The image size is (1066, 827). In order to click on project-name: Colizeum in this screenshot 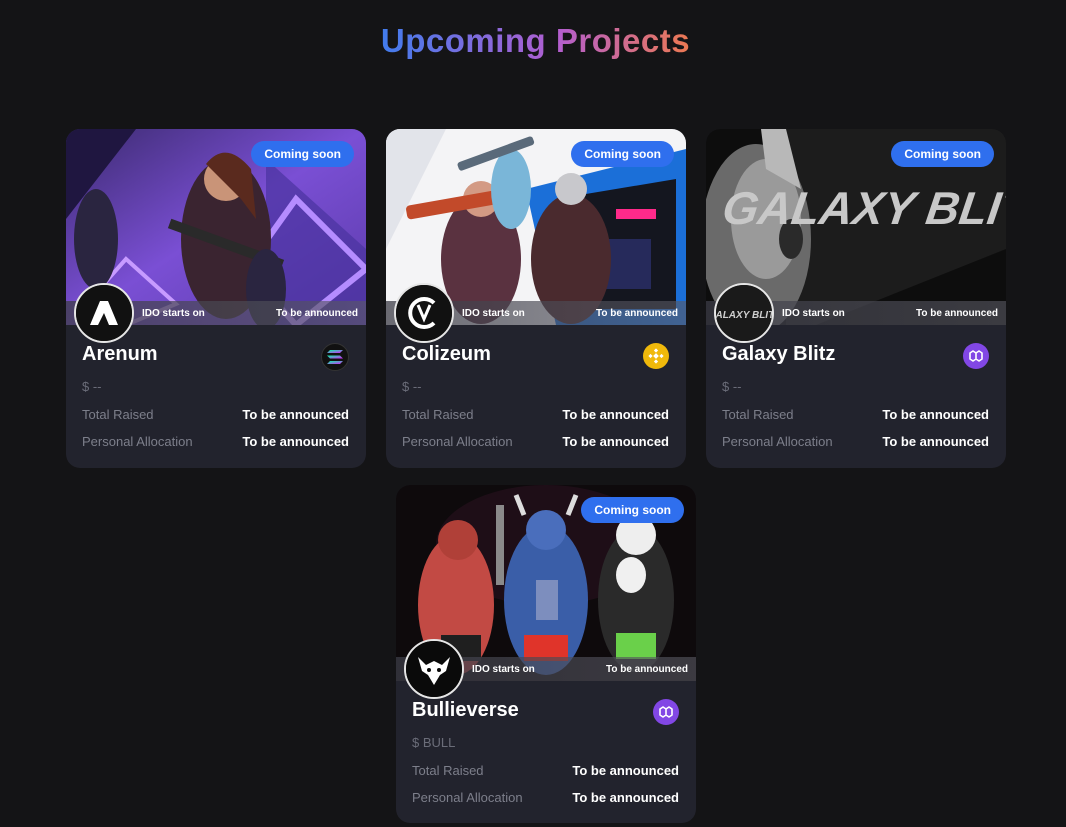, I will do `click(446, 354)`.